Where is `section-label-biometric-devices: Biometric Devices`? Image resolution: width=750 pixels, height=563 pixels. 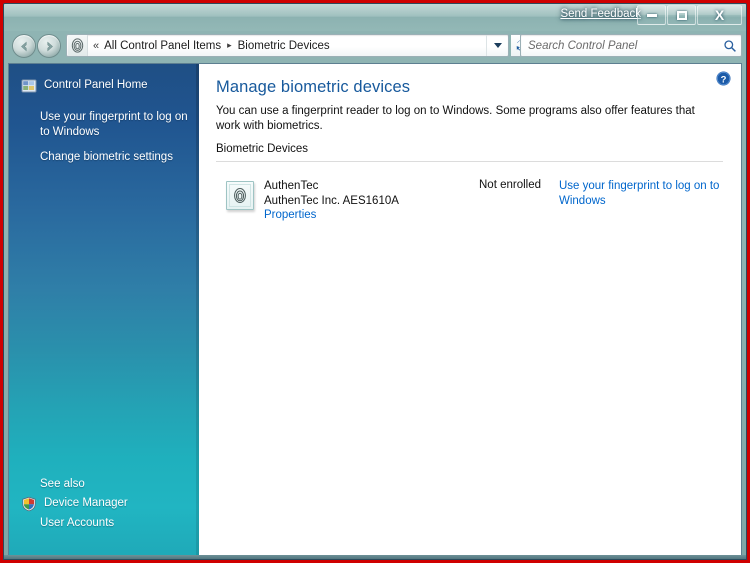 section-label-biometric-devices: Biometric Devices is located at coordinates (262, 149).